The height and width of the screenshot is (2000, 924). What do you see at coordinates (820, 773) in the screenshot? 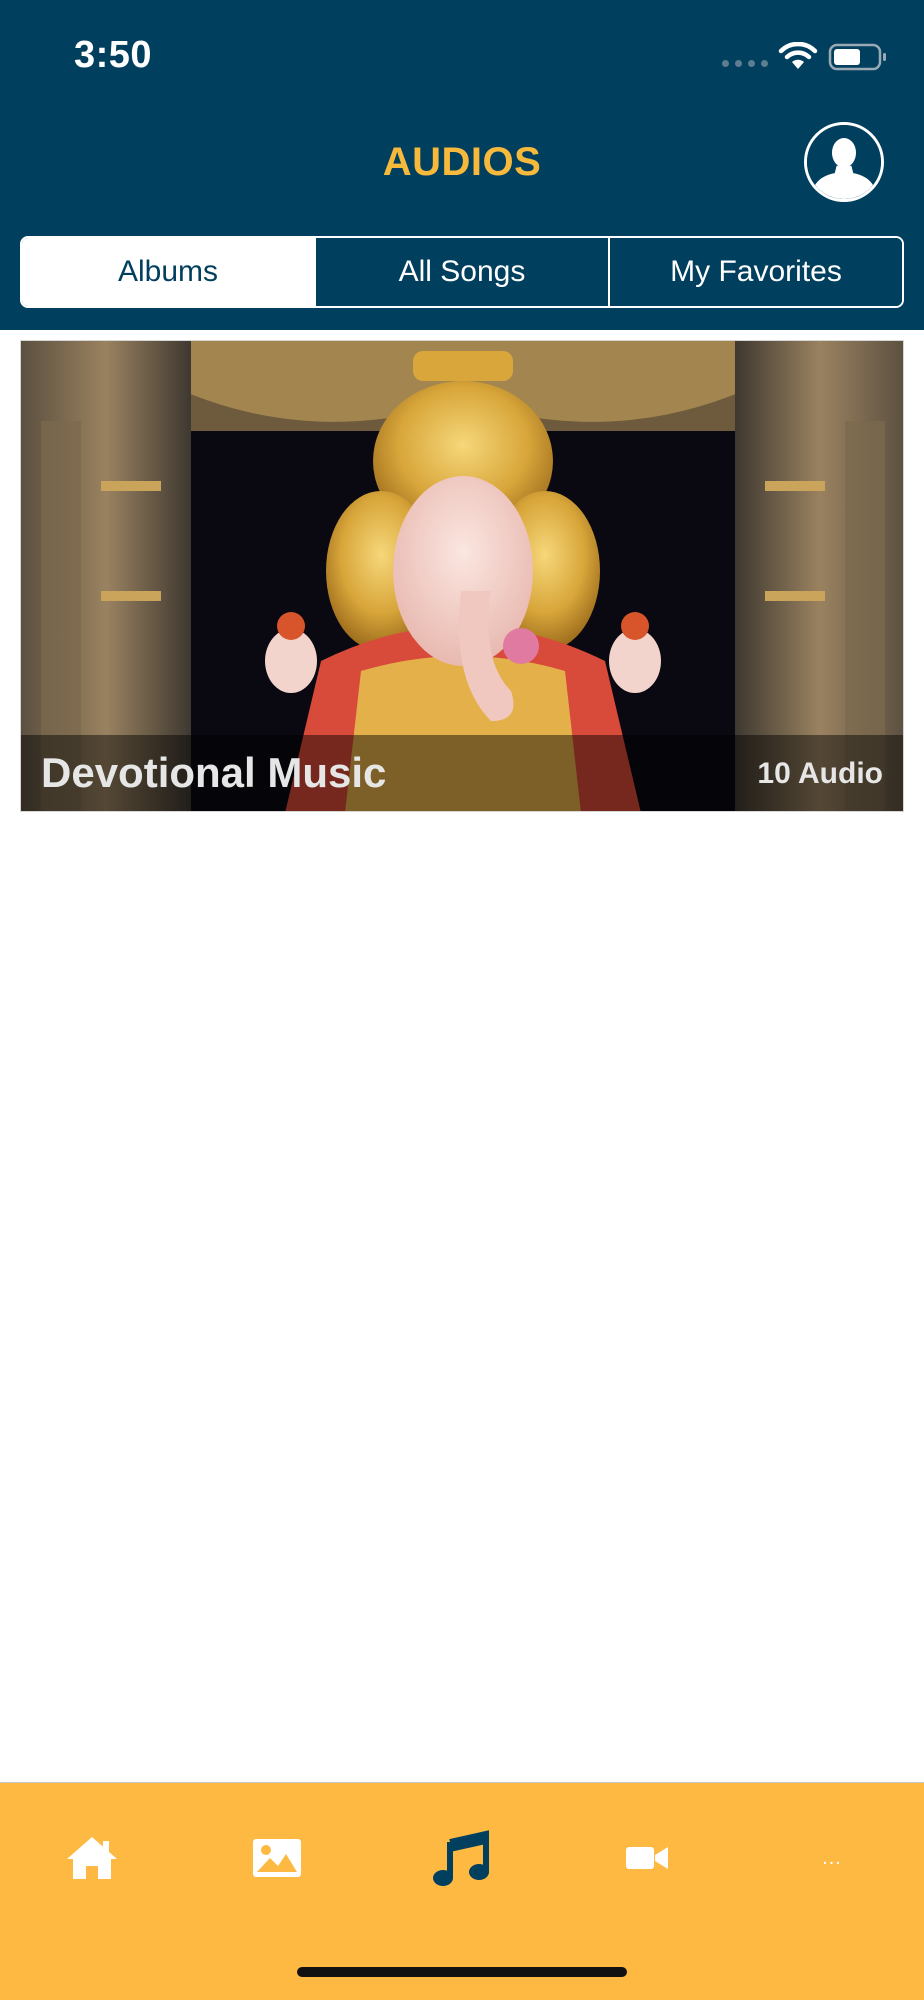
I see `album-audio-count: 10 Audio` at bounding box center [820, 773].